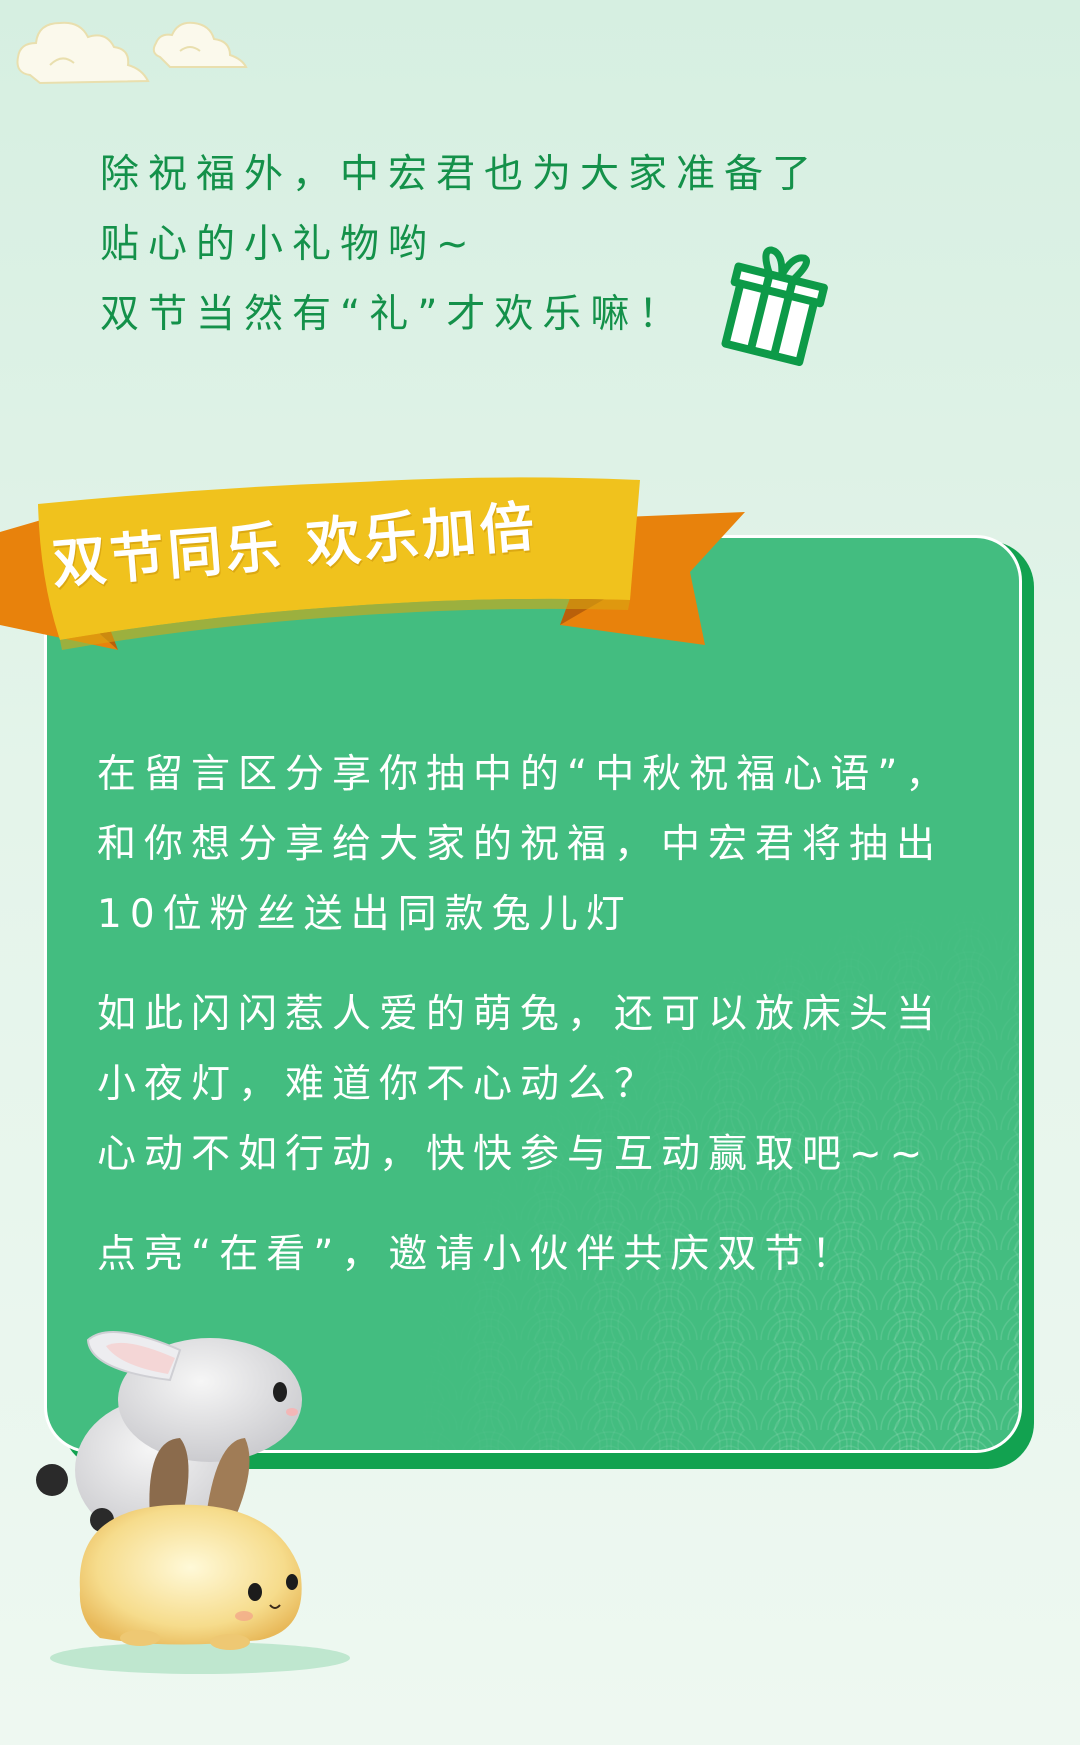 This screenshot has height=1745, width=1080. Describe the element at coordinates (514, 1154) in the screenshot. I see `card-line: 心动不如行动，快快参与互动赢取吧~~` at that location.